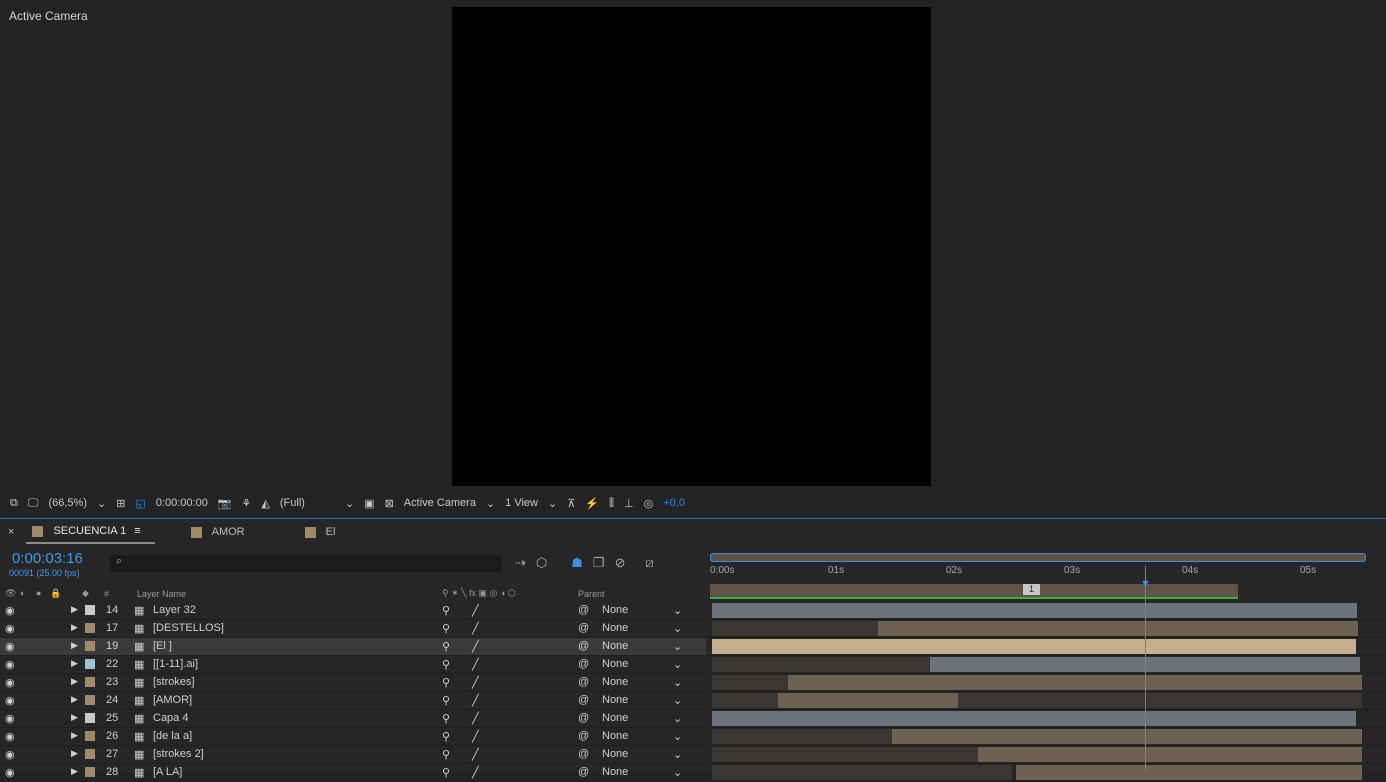  I want to click on draft-3d-icon: ⬡, so click(541, 563).